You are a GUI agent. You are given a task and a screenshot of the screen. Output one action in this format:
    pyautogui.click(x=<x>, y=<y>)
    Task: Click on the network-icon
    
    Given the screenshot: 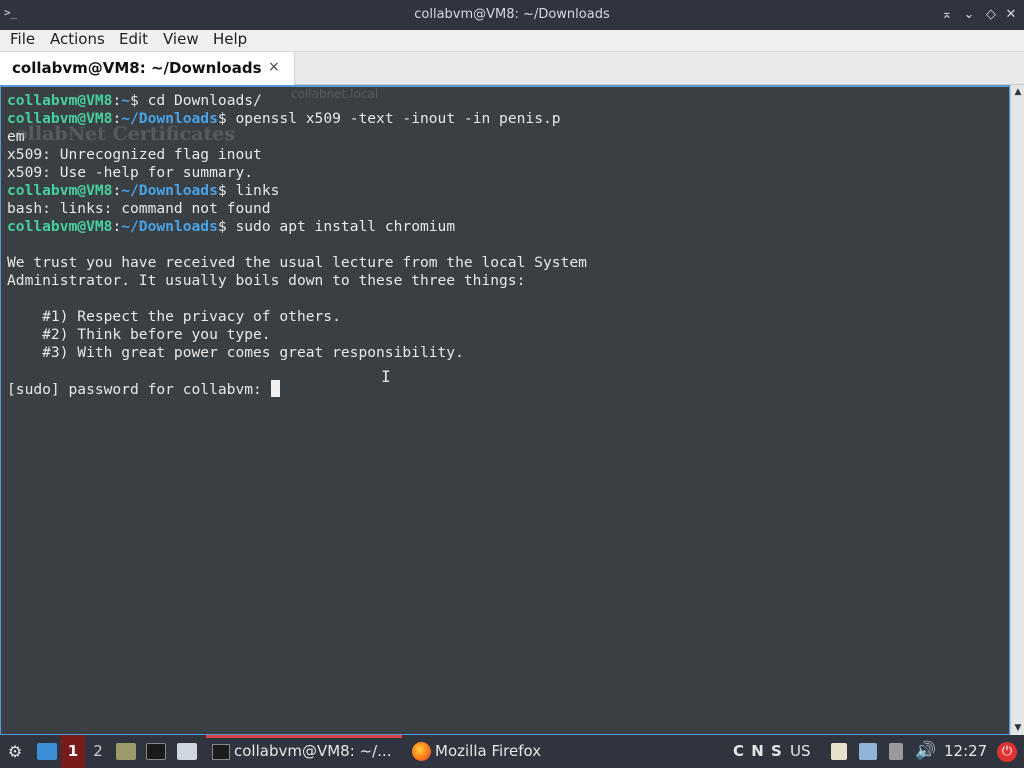 What is the action you would take?
    pyautogui.click(x=868, y=751)
    